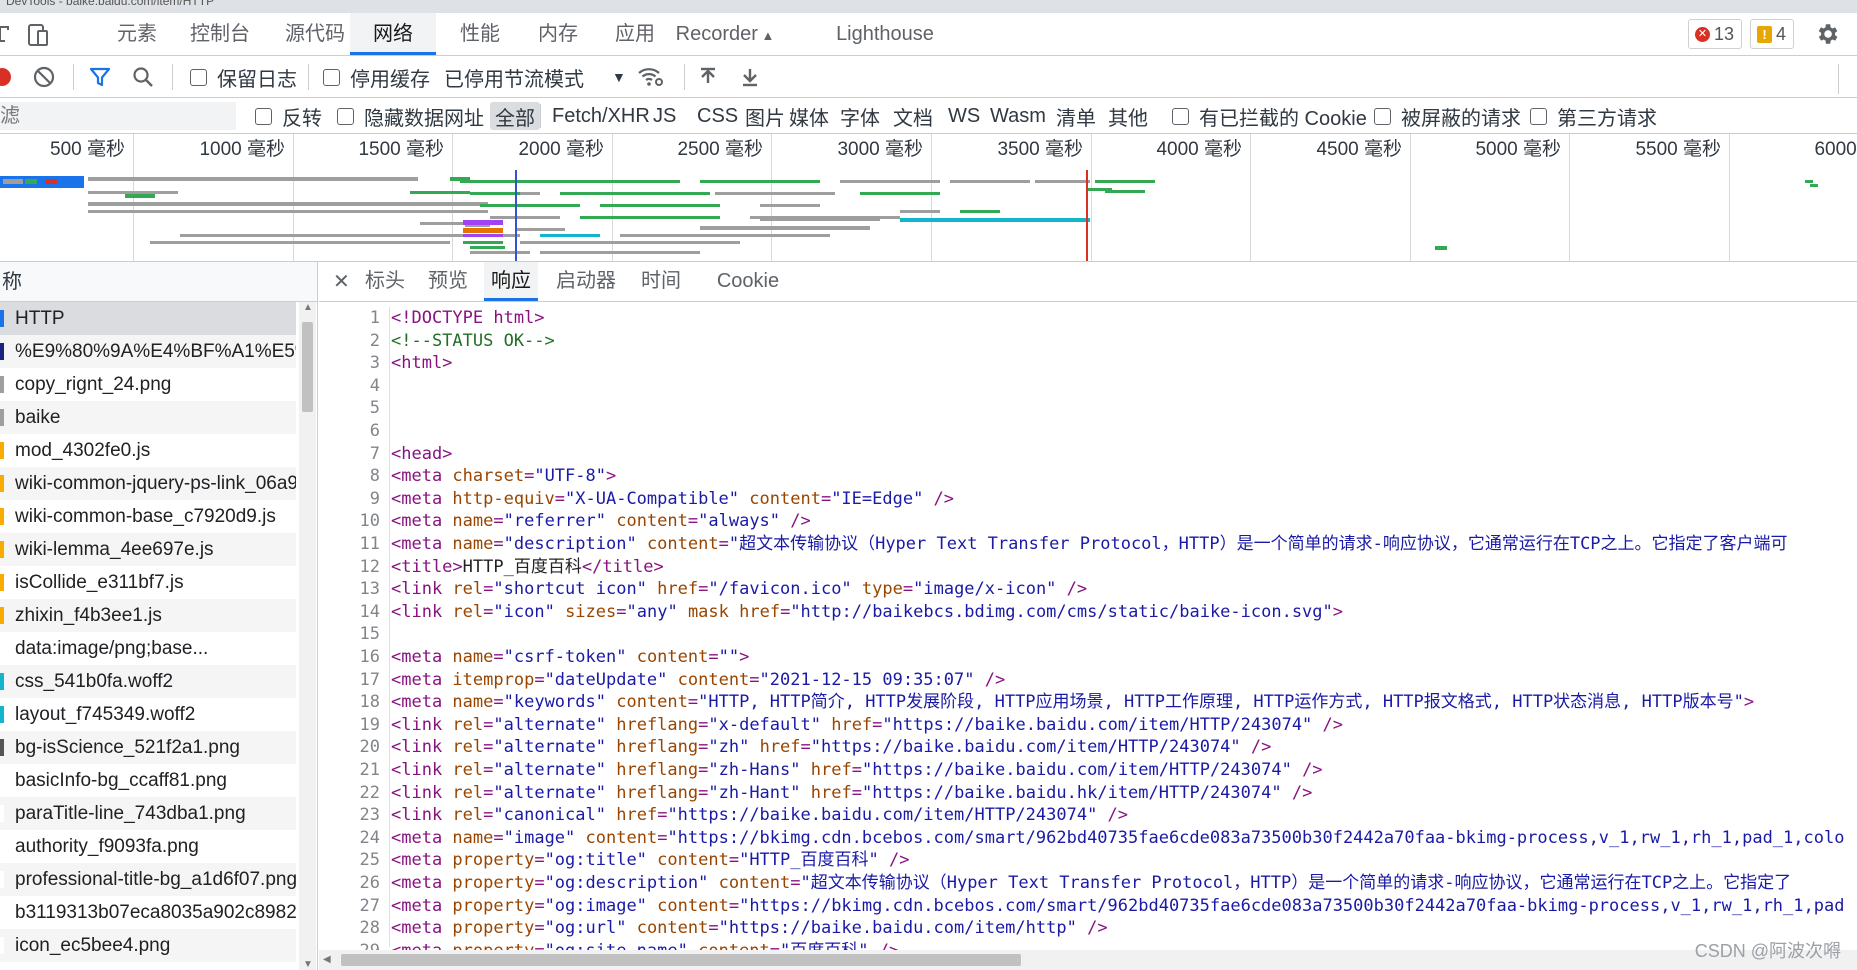 The image size is (1857, 970). What do you see at coordinates (748, 281) in the screenshot?
I see `detail-tab: Cookie` at bounding box center [748, 281].